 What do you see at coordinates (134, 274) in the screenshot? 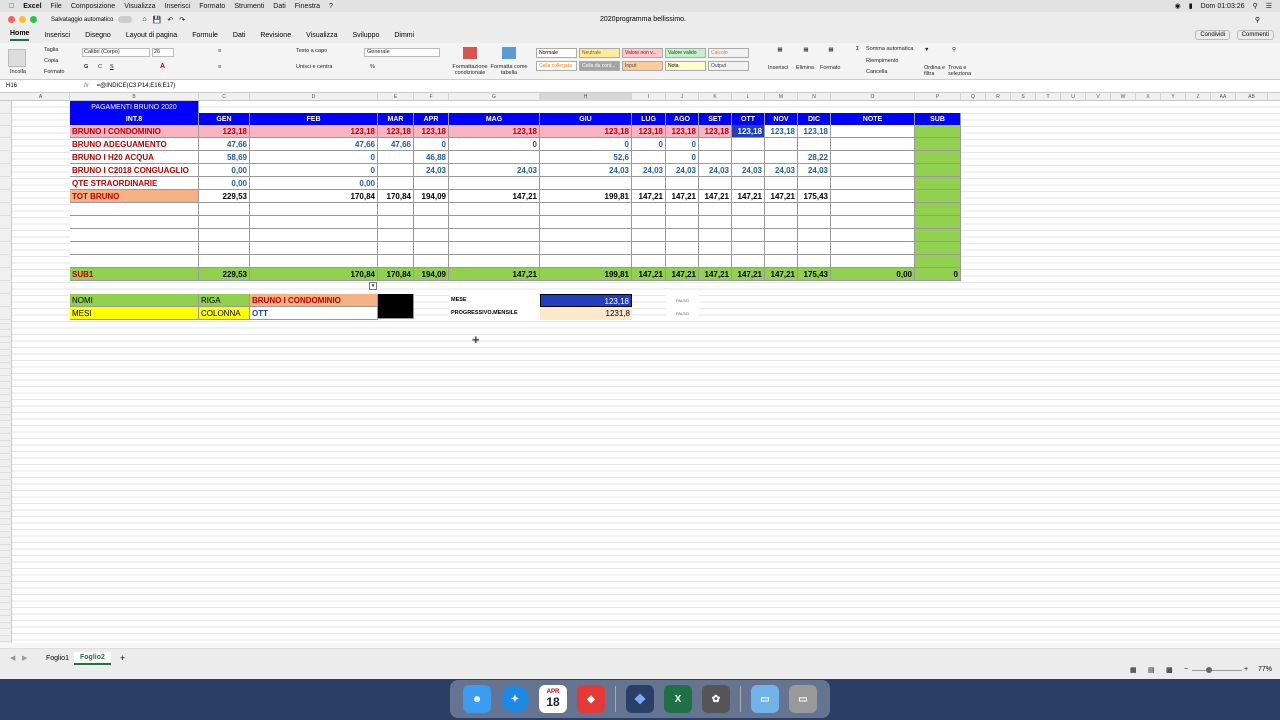
I see `sub-label: SUB1` at bounding box center [134, 274].